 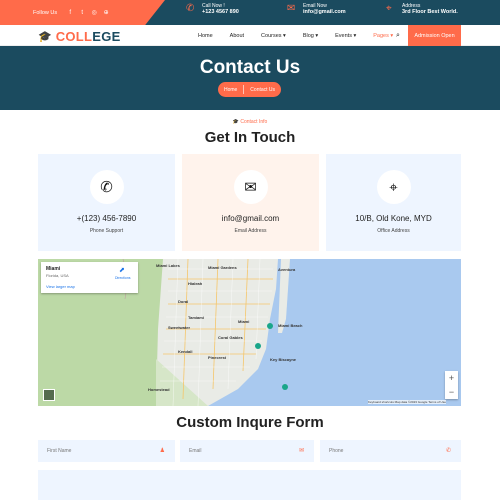 I want to click on call-now-block: ✆ Call Now ! +123 4567 890, so click(x=212, y=9).